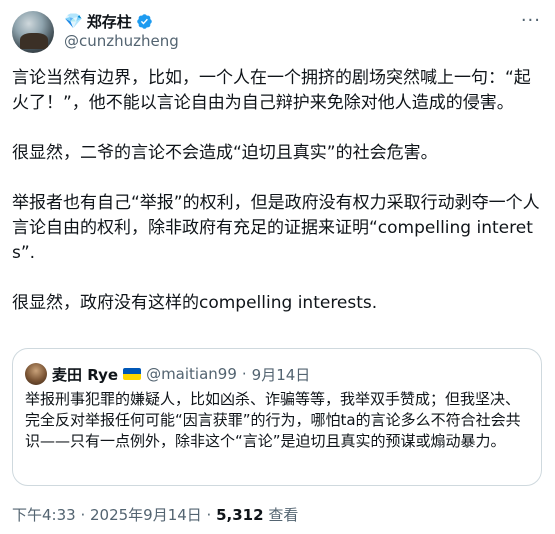  I want to click on tweet-footer: 下午4:33 · 2025年9月14日 · 5,312 查看, so click(155, 514).